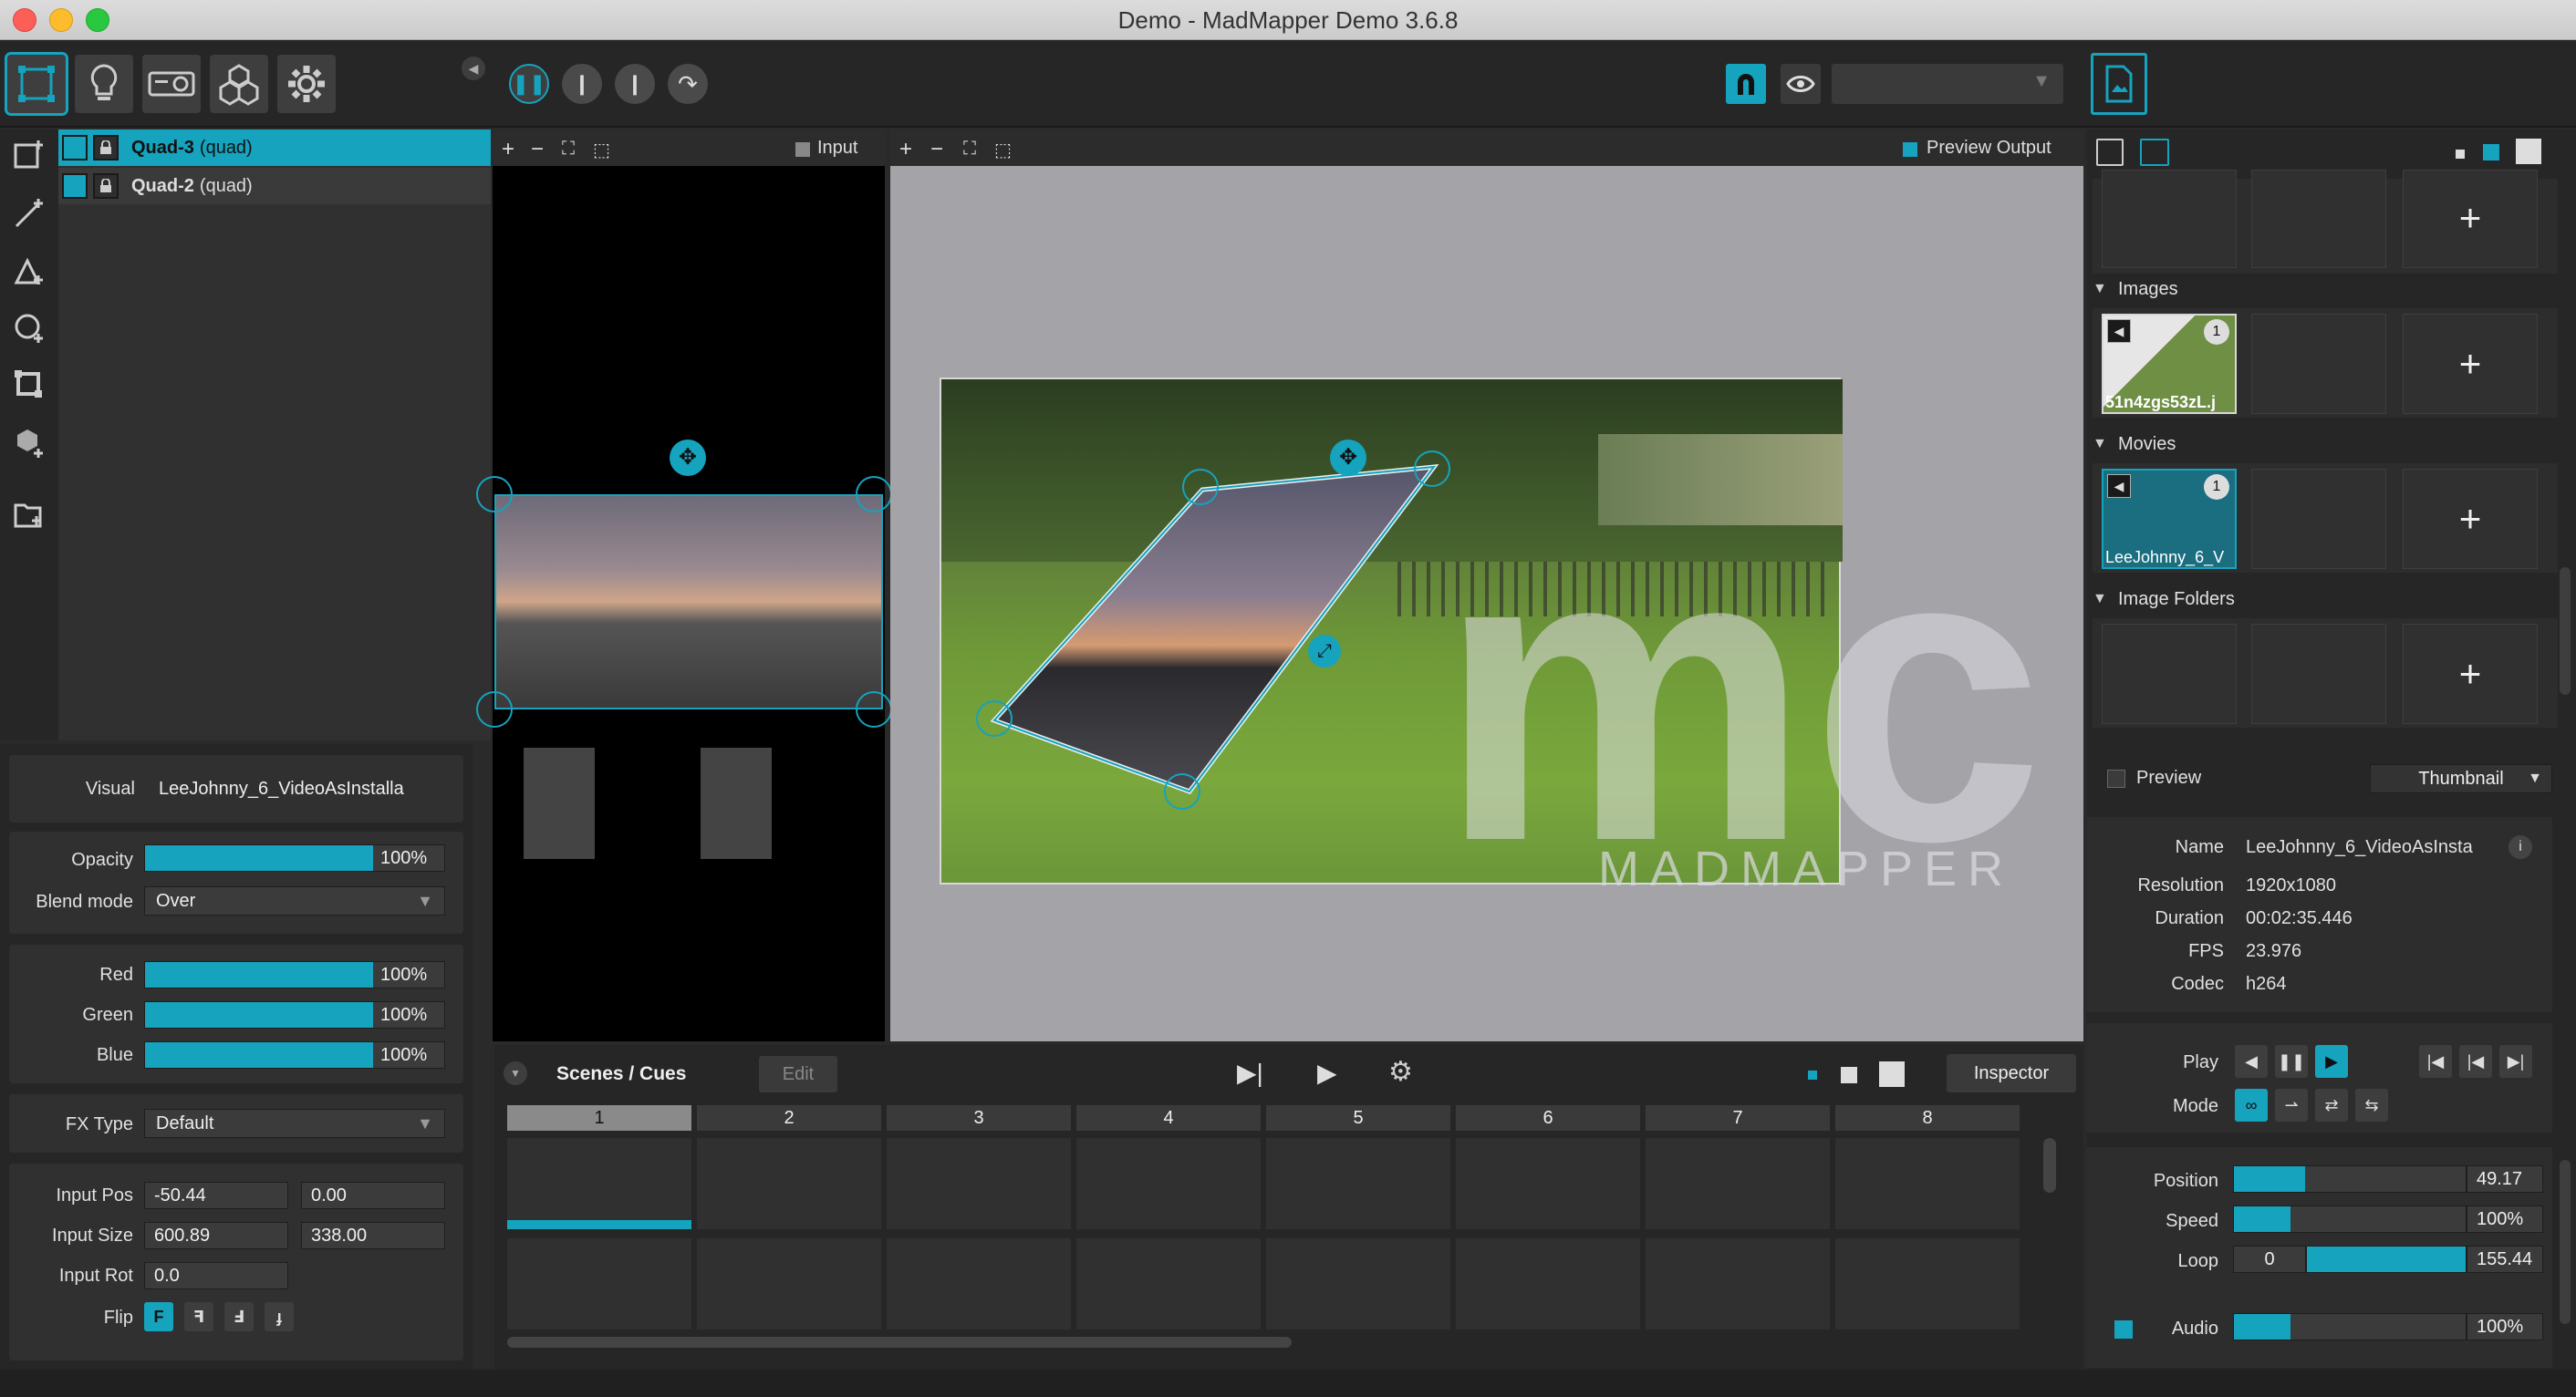 This screenshot has width=2576, height=1397. Describe the element at coordinates (979, 1118) in the screenshot. I see `cue-column-header: 3` at that location.